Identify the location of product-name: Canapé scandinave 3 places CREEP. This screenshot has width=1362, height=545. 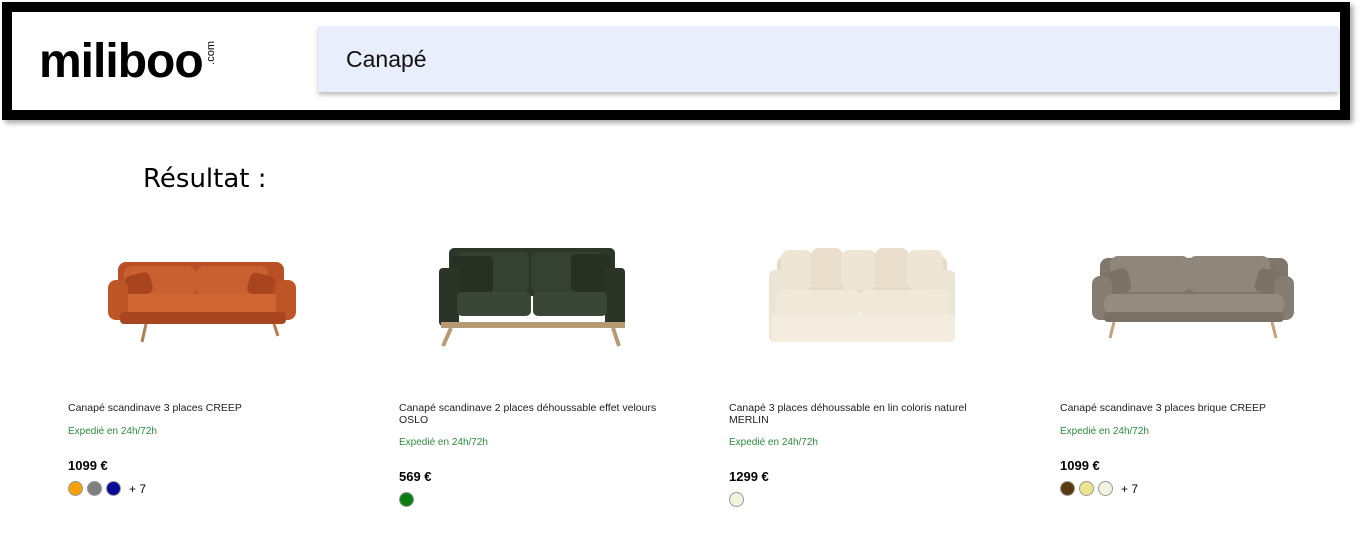
(203, 408).